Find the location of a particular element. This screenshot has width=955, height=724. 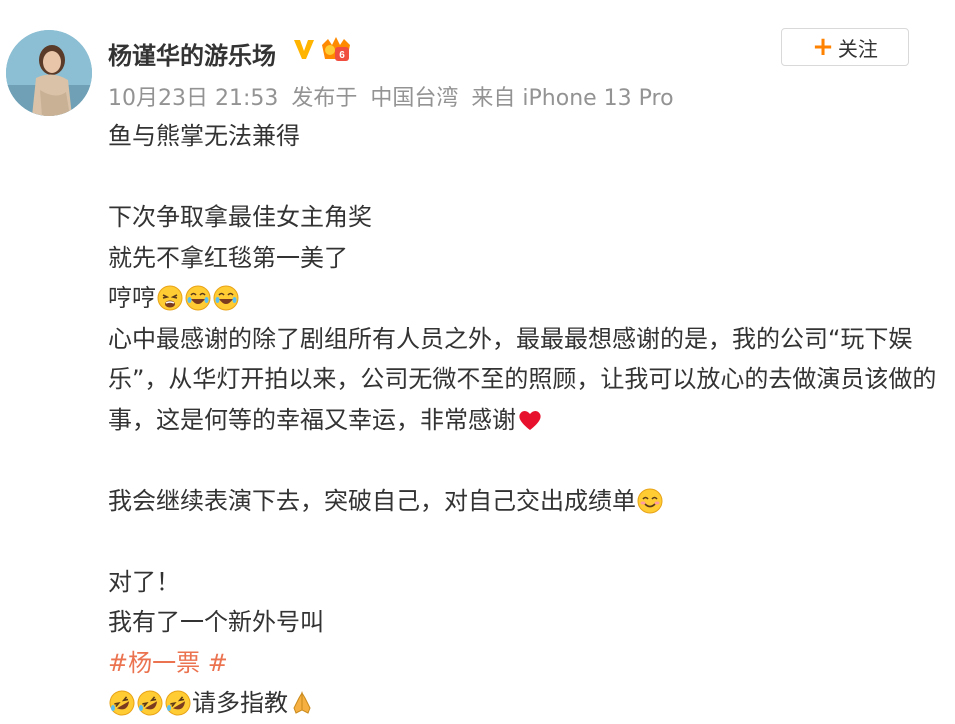

post-source: 来自 iPhone 13 Pro is located at coordinates (572, 98).